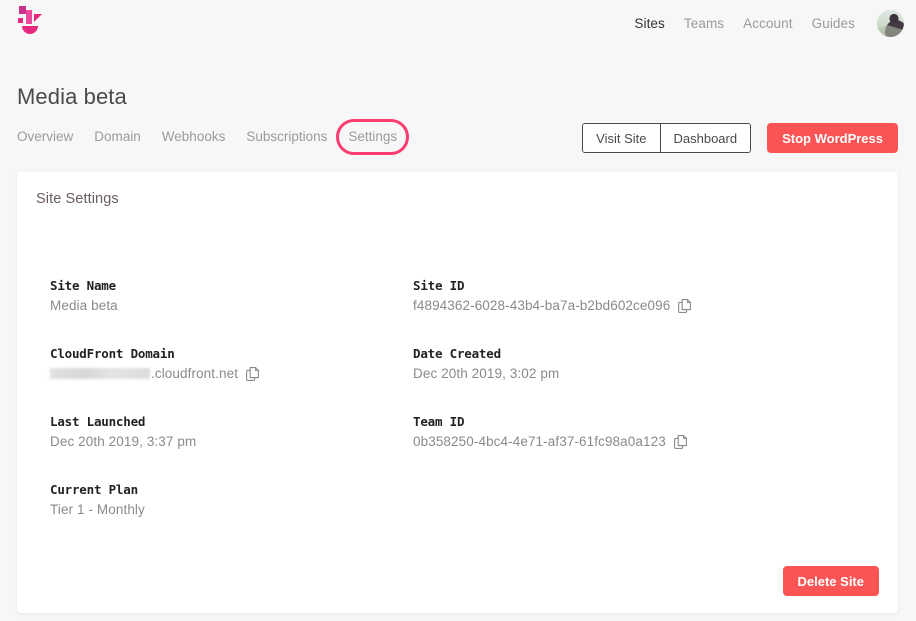 The image size is (916, 621). I want to click on field-value: .cloudfront.net, so click(195, 373).